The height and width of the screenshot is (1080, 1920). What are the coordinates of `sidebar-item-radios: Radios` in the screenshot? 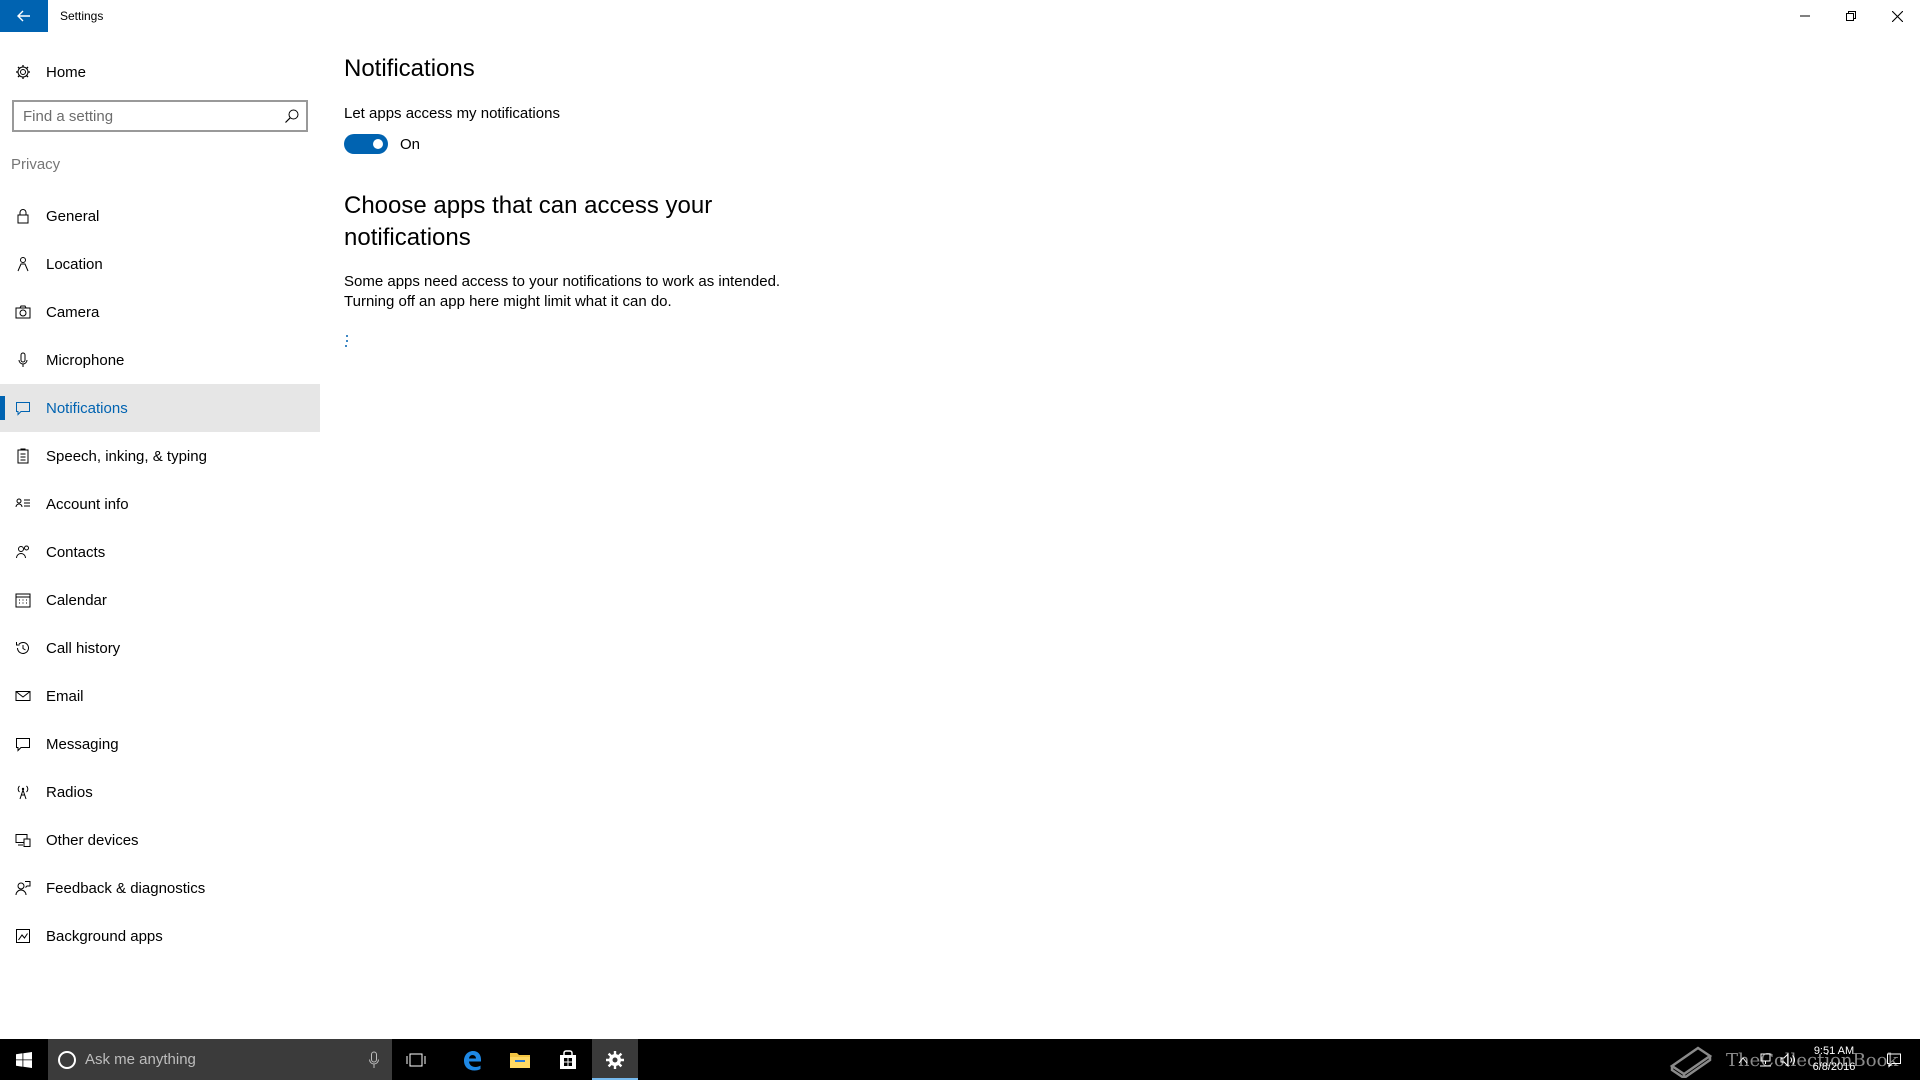 It's located at (160, 792).